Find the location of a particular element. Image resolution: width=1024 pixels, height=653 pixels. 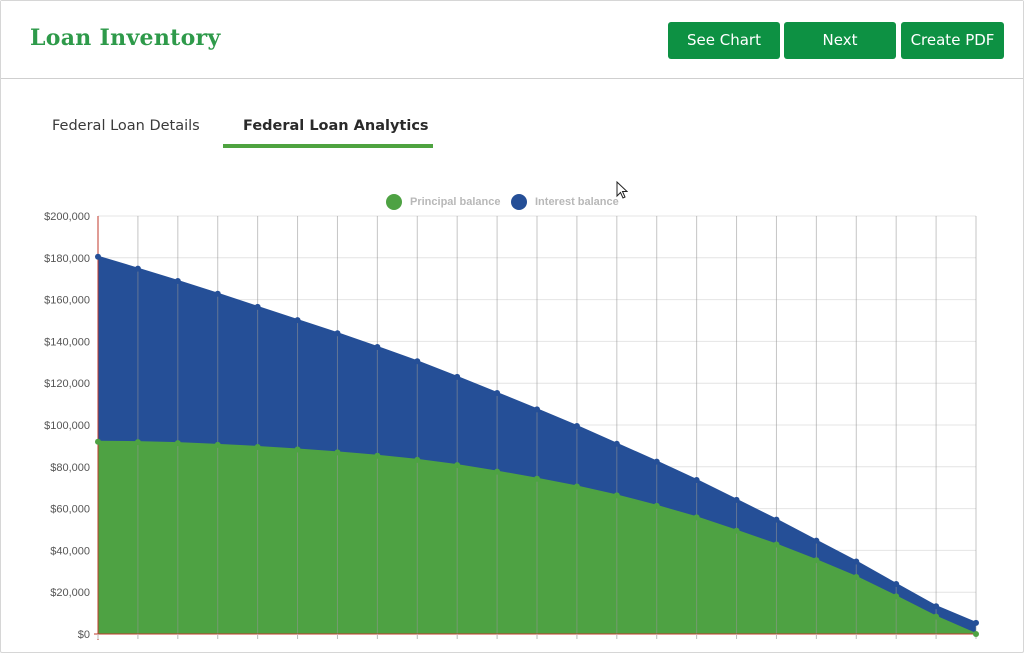

y-tick-label: $140,000 is located at coordinates (67, 342).